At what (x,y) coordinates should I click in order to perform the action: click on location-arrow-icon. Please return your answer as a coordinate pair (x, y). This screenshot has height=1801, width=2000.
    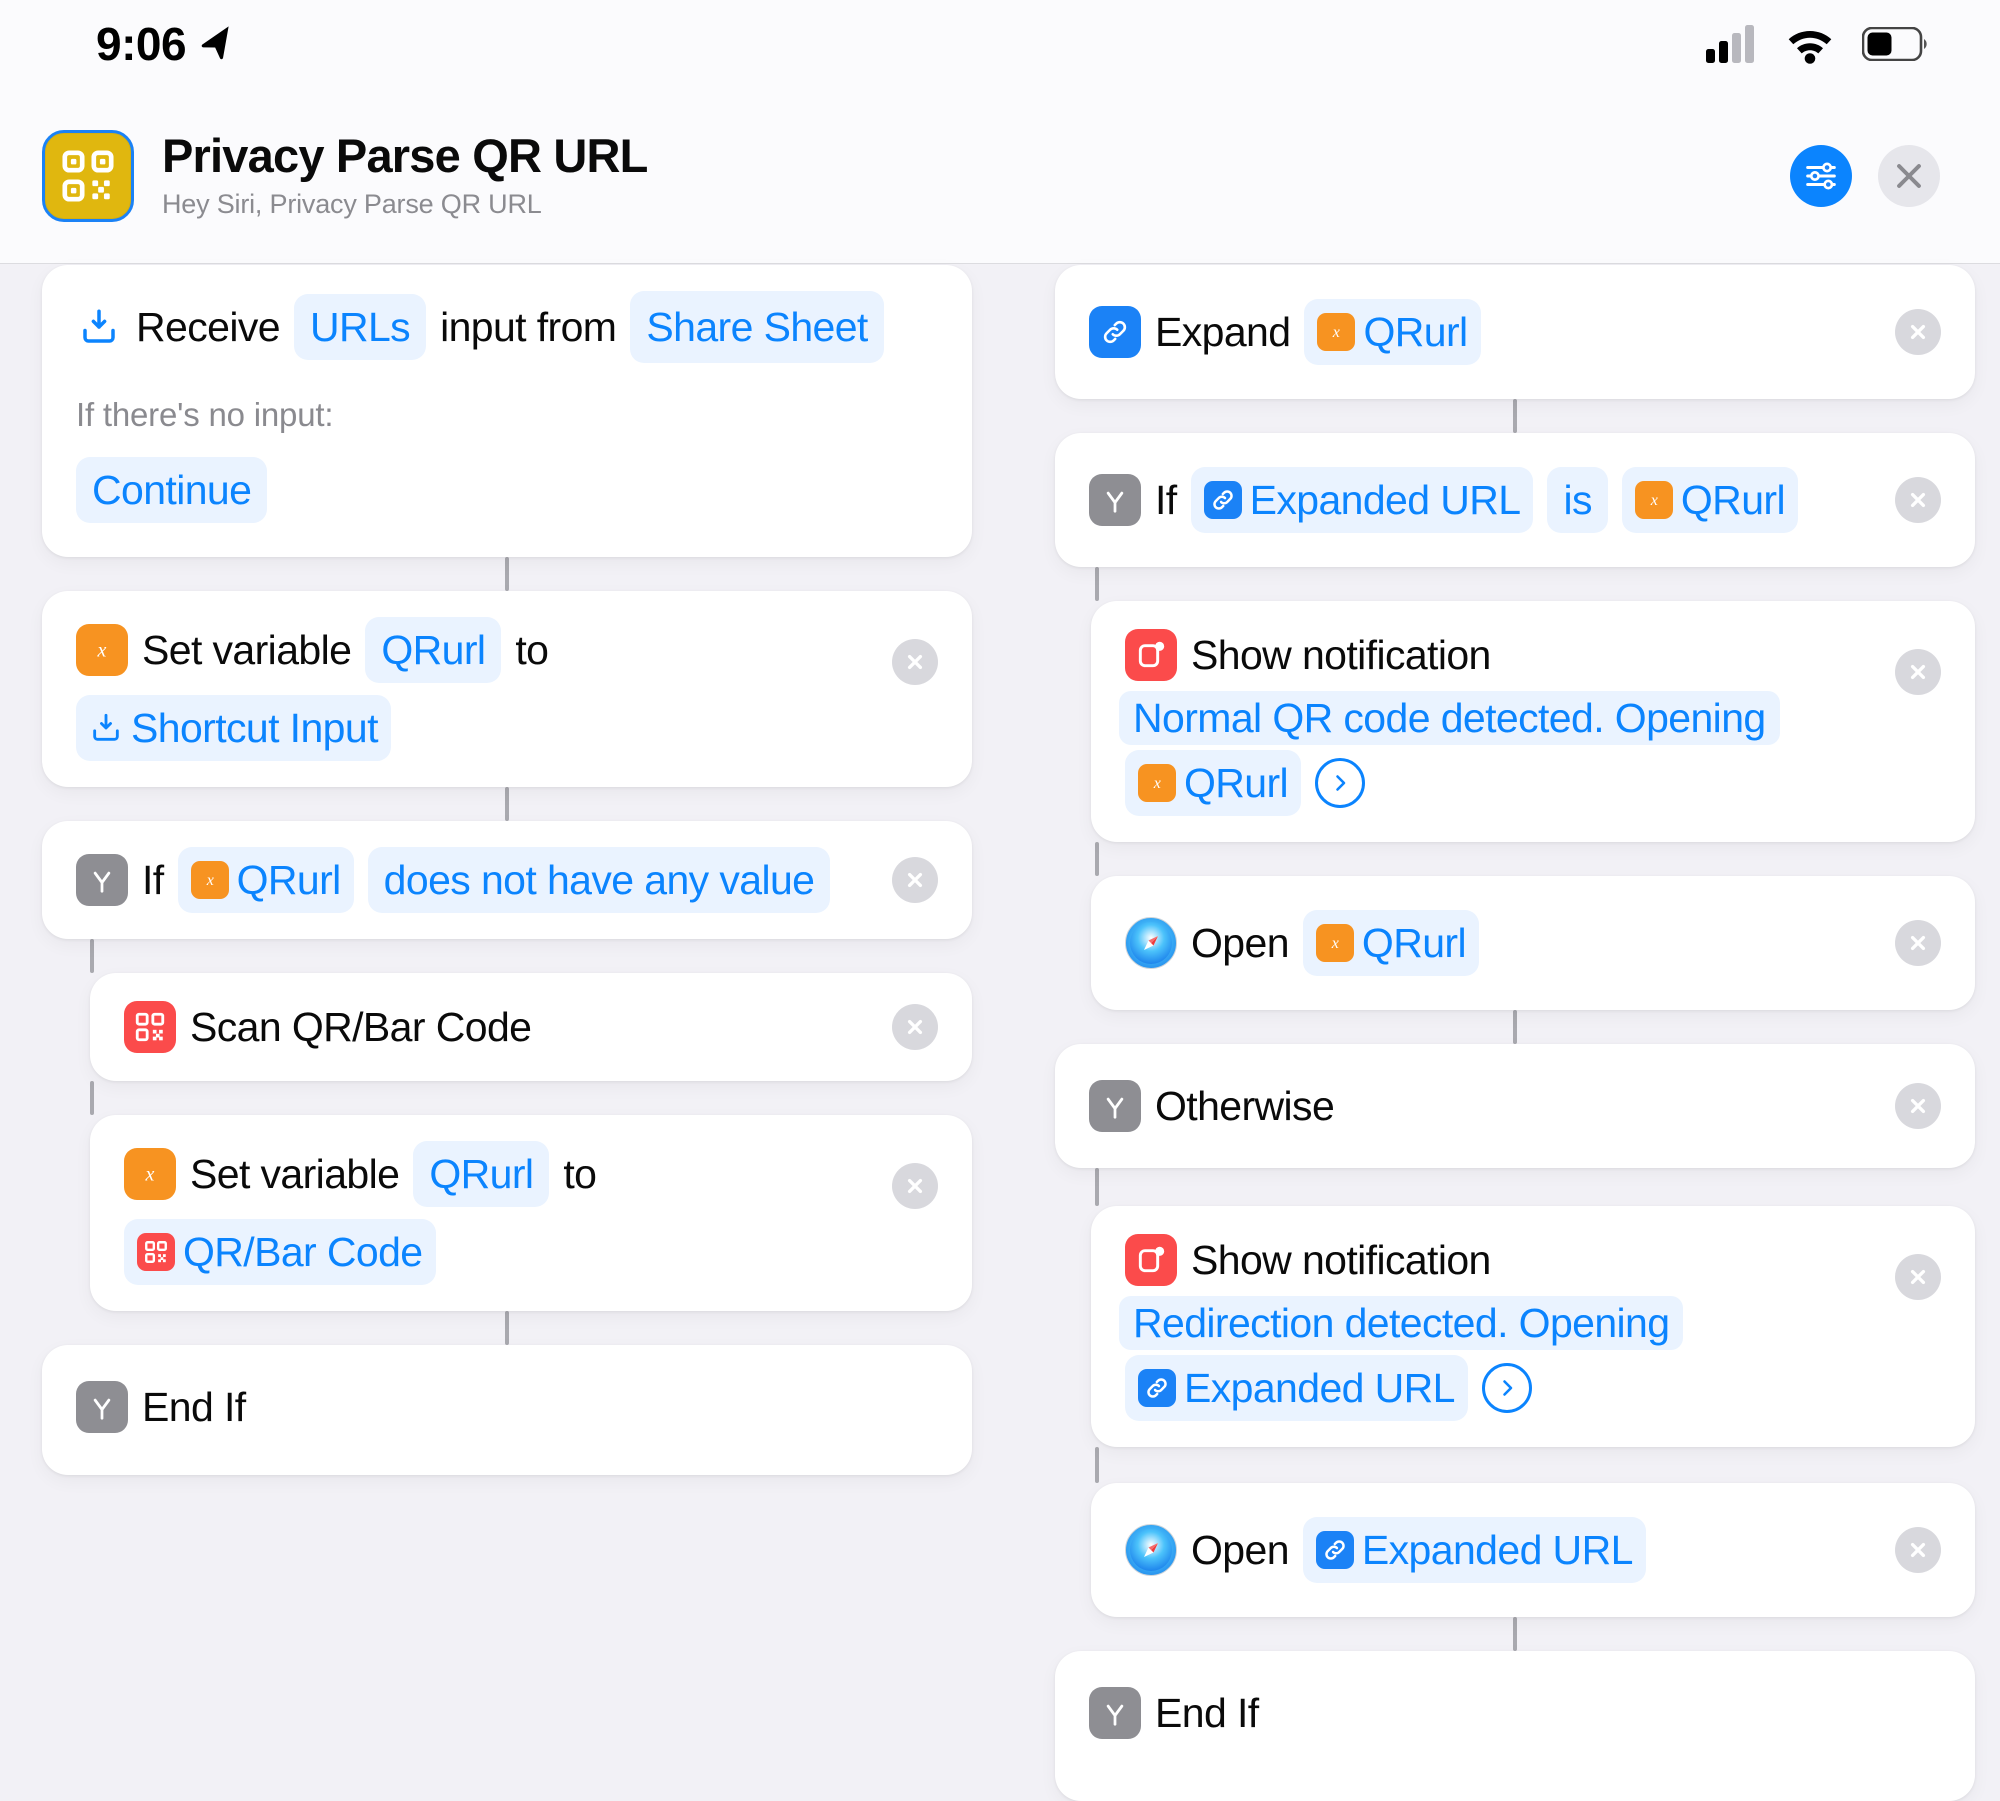
    Looking at the image, I should click on (215, 43).